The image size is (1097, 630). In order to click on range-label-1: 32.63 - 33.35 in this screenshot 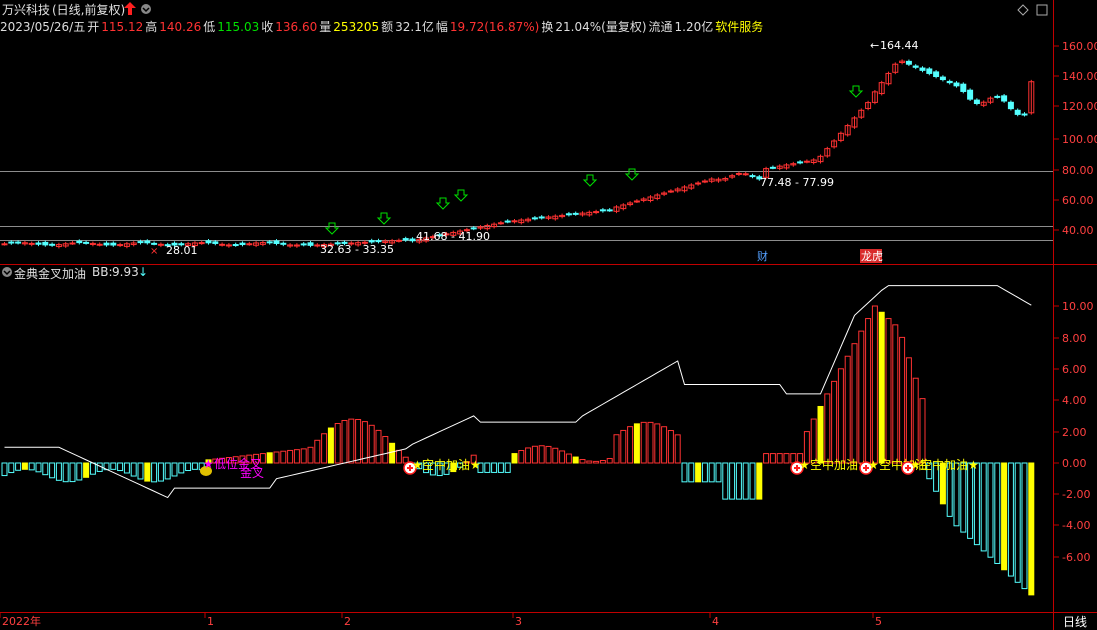, I will do `click(357, 249)`.